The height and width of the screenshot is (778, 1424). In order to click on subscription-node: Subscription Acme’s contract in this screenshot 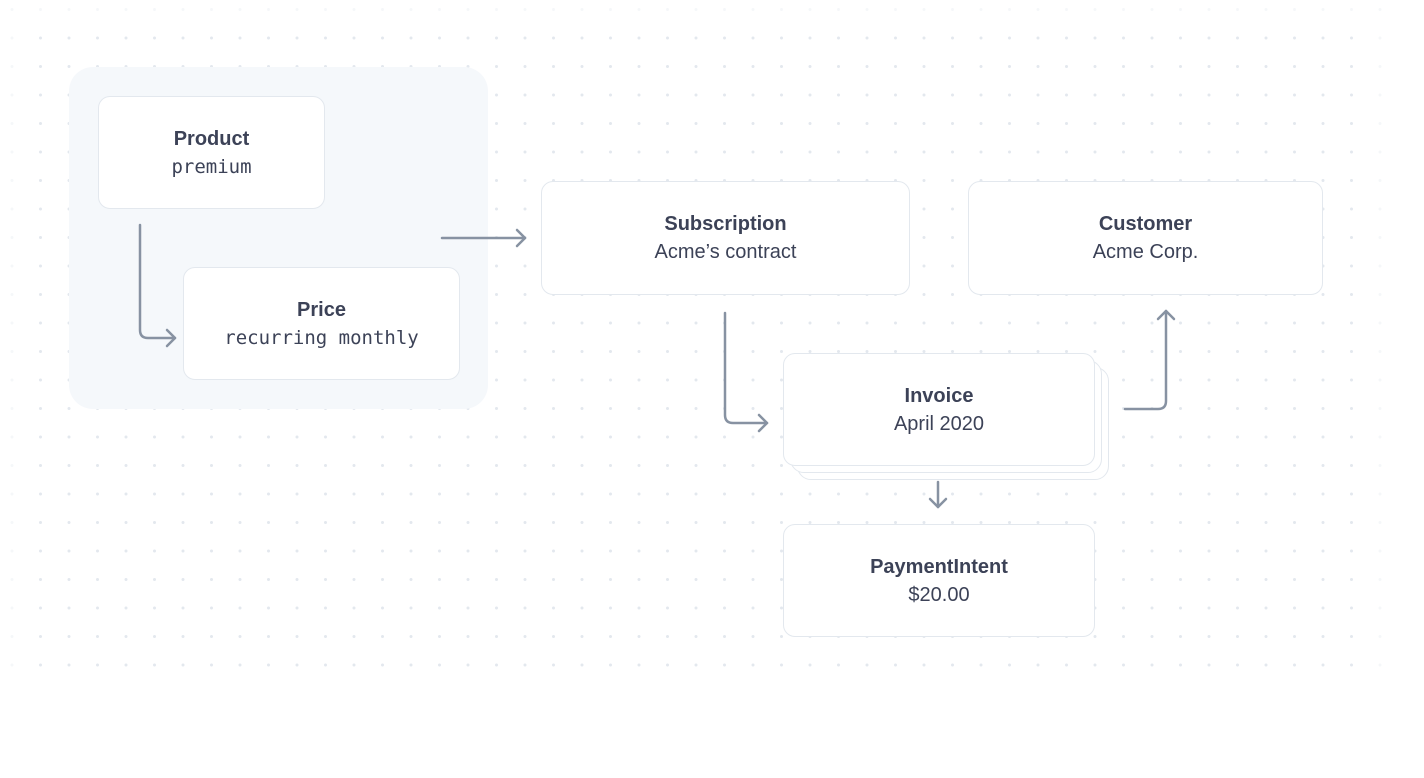, I will do `click(725, 238)`.